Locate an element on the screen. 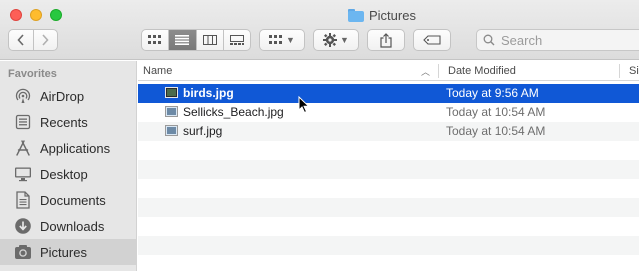  sort-ascending-icon: ︿ is located at coordinates (426, 72).